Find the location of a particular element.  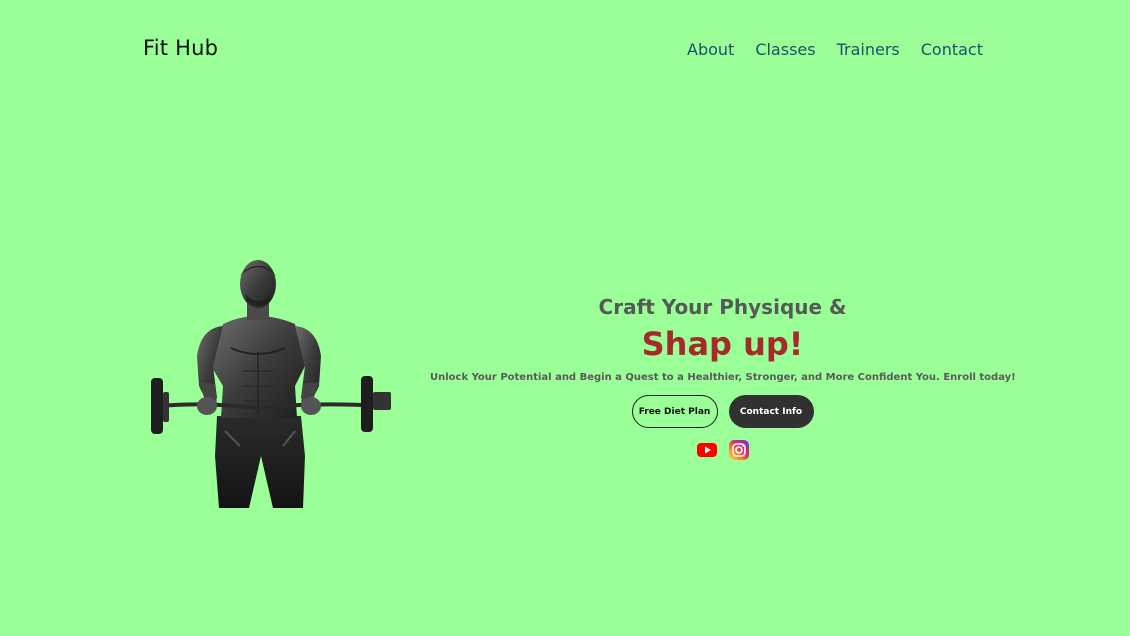

contact-info-button: Contact Info is located at coordinates (771, 411).